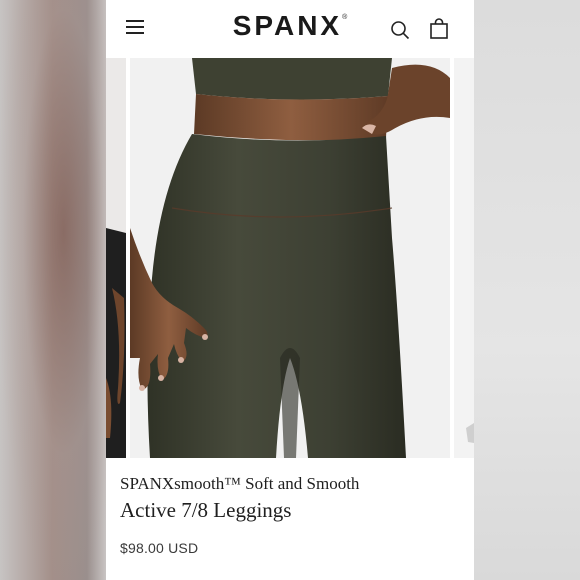 This screenshot has width=580, height=580. What do you see at coordinates (205, 510) in the screenshot?
I see `product-title-line2: Active 7/8 Leggings` at bounding box center [205, 510].